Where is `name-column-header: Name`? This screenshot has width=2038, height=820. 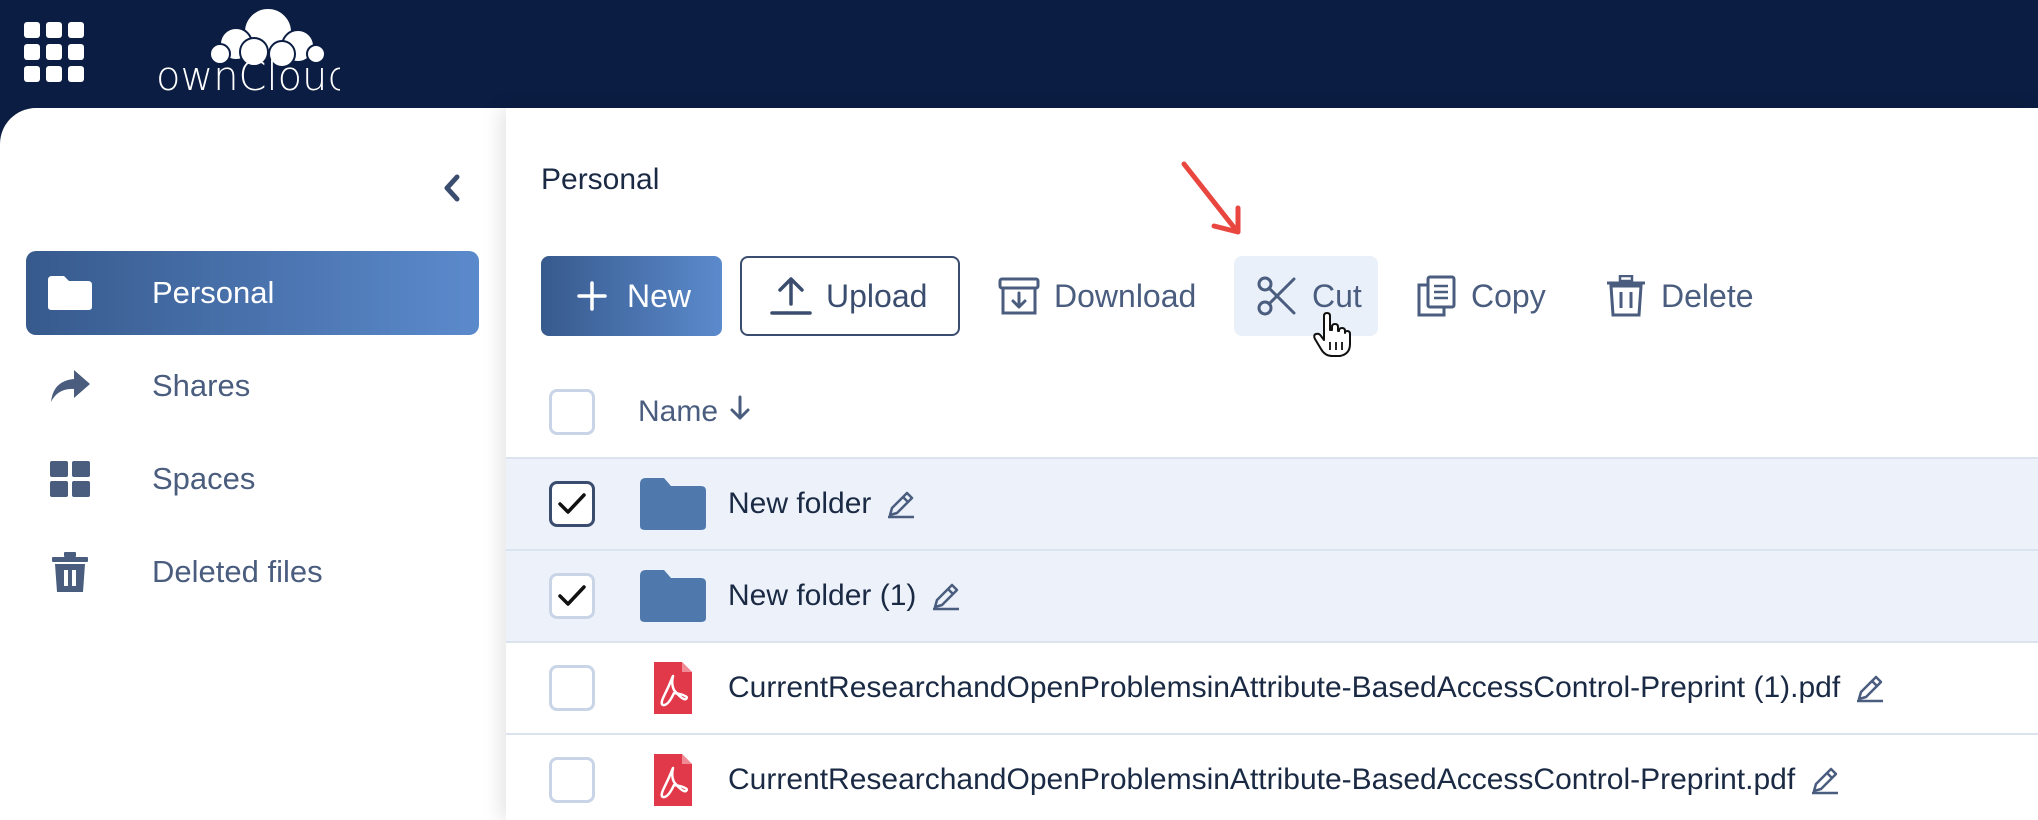
name-column-header: Name is located at coordinates (695, 412).